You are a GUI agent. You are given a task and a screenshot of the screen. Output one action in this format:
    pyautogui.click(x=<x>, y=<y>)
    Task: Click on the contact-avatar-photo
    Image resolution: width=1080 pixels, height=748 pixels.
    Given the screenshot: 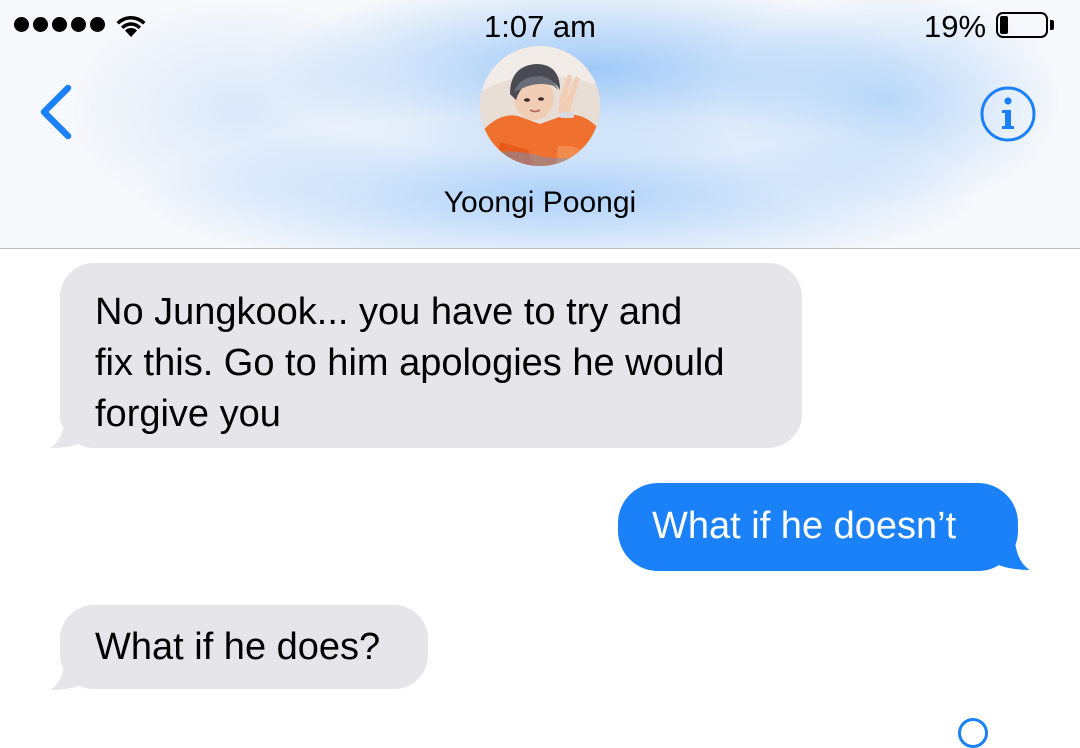 What is the action you would take?
    pyautogui.click(x=540, y=106)
    